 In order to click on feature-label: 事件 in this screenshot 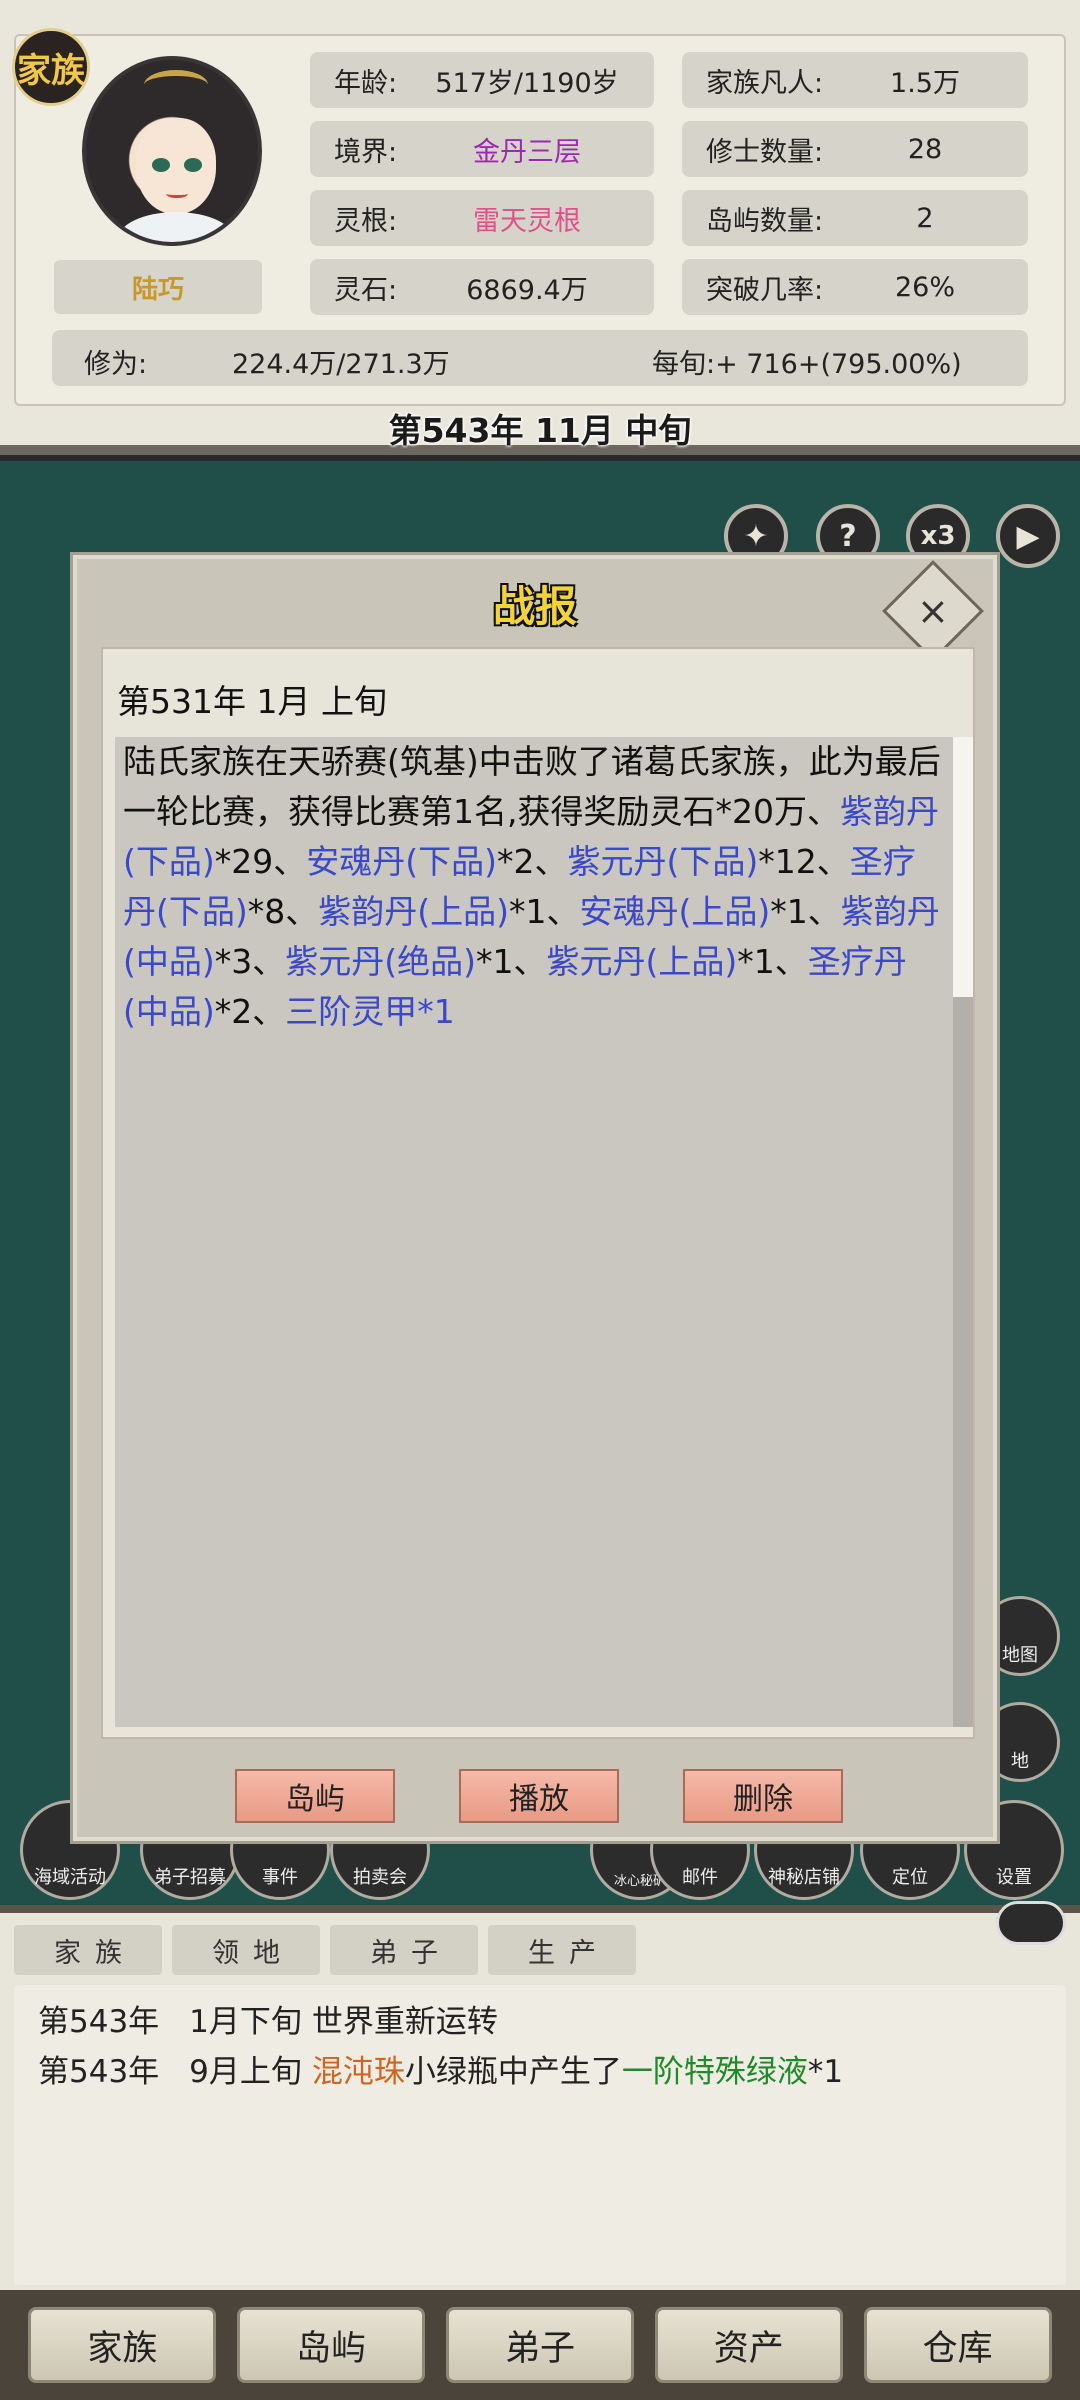, I will do `click(280, 1877)`.